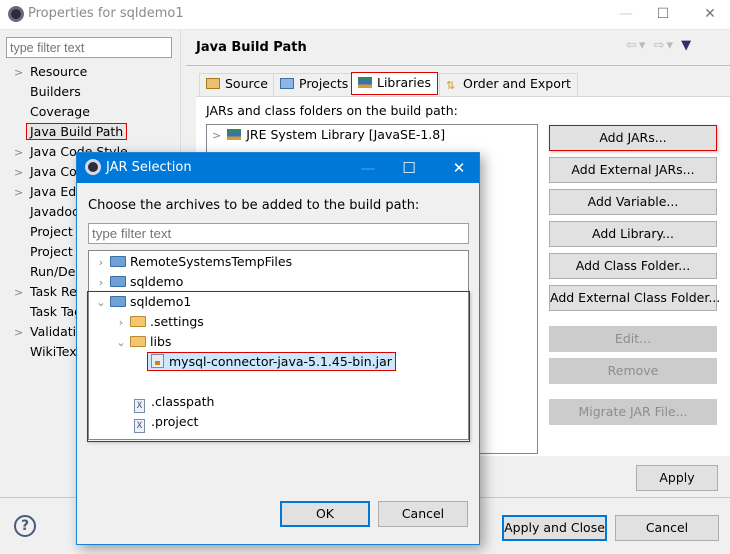  I want to click on order-export-icon: ⇅, so click(451, 85).